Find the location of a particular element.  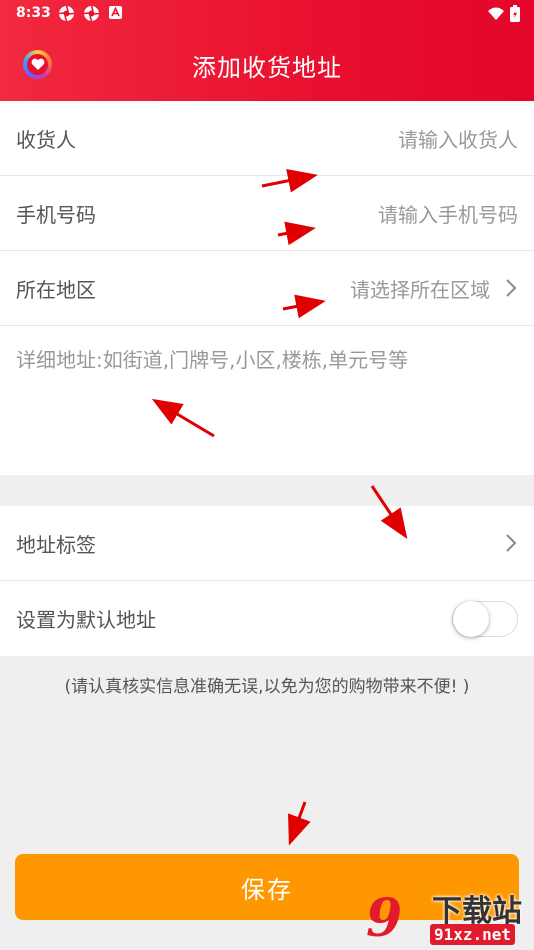

site-watermark: 9 下载站 91xz.net is located at coordinates (448, 917).